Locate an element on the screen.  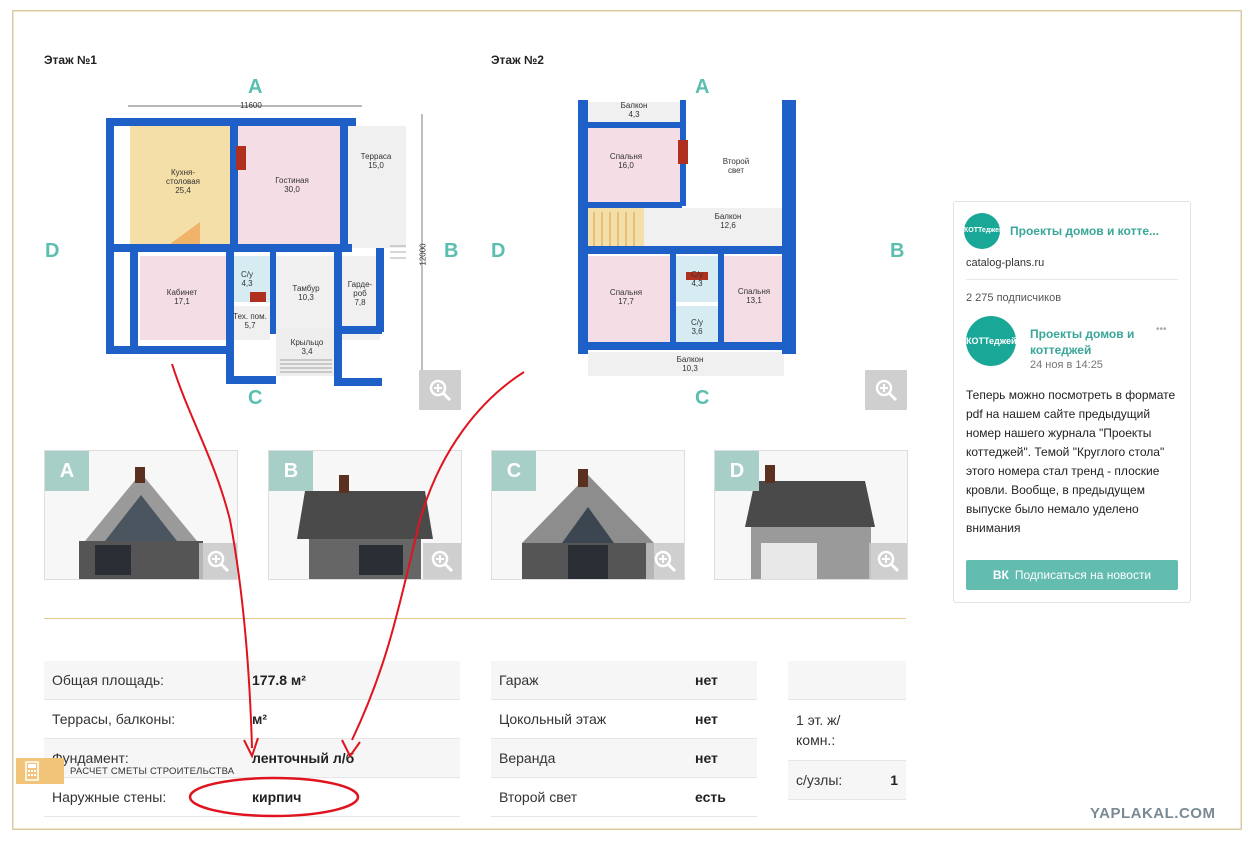
room-label: Гарде- роб 7,8 is located at coordinates (360, 293).